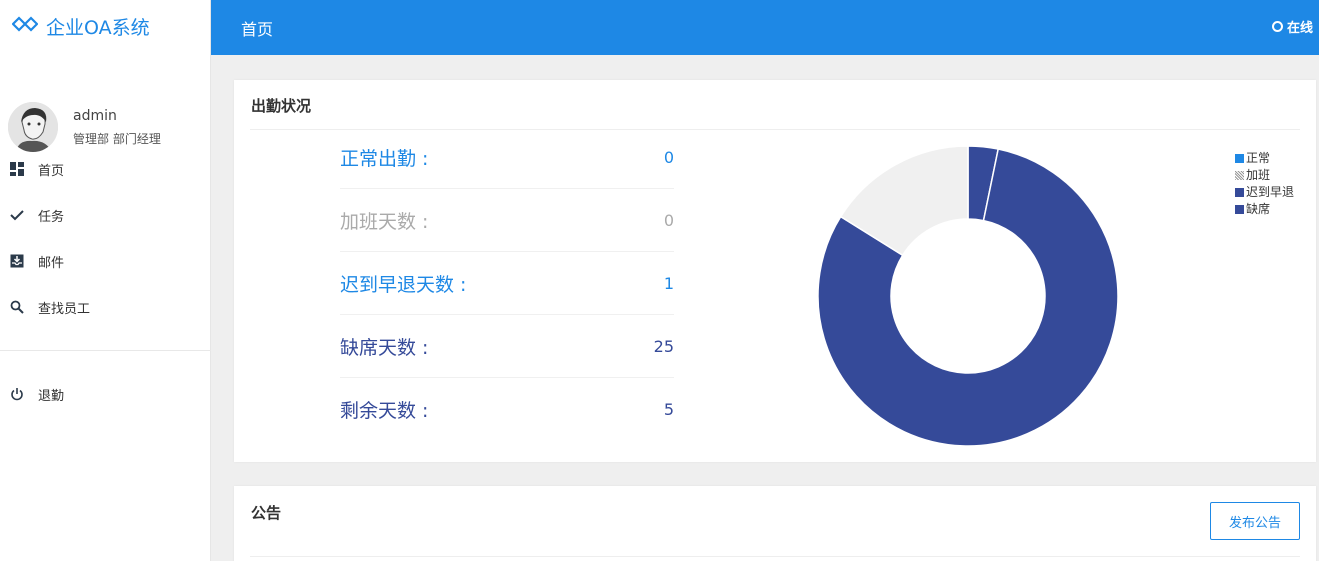 The width and height of the screenshot is (1319, 561). What do you see at coordinates (403, 284) in the screenshot?
I see `stat-label: 迟到早退天数 :` at bounding box center [403, 284].